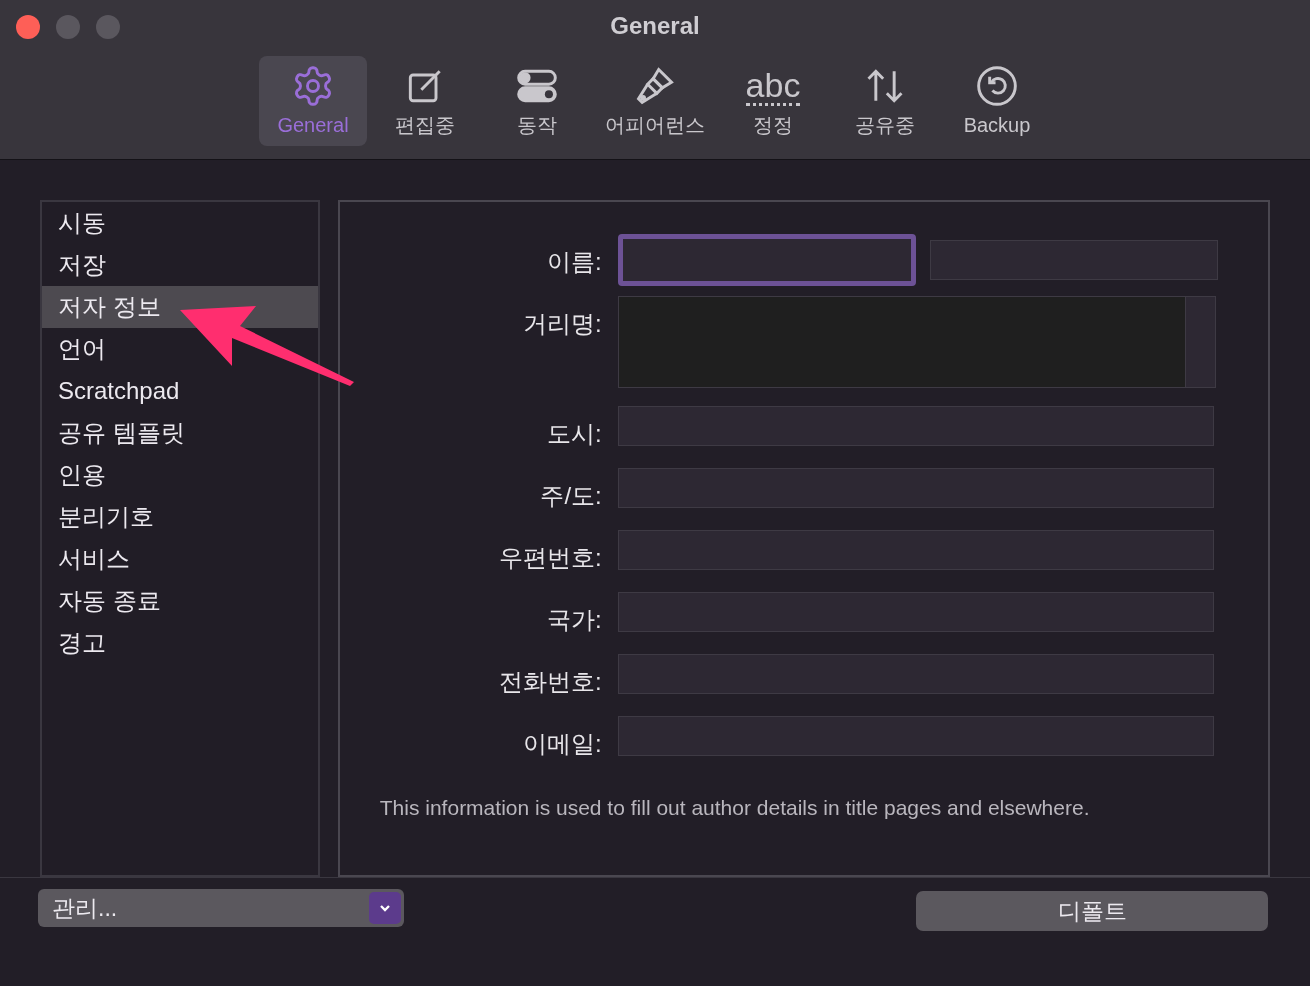 The width and height of the screenshot is (1310, 986). Describe the element at coordinates (773, 86) in the screenshot. I see `abc-glyph: abc` at that location.